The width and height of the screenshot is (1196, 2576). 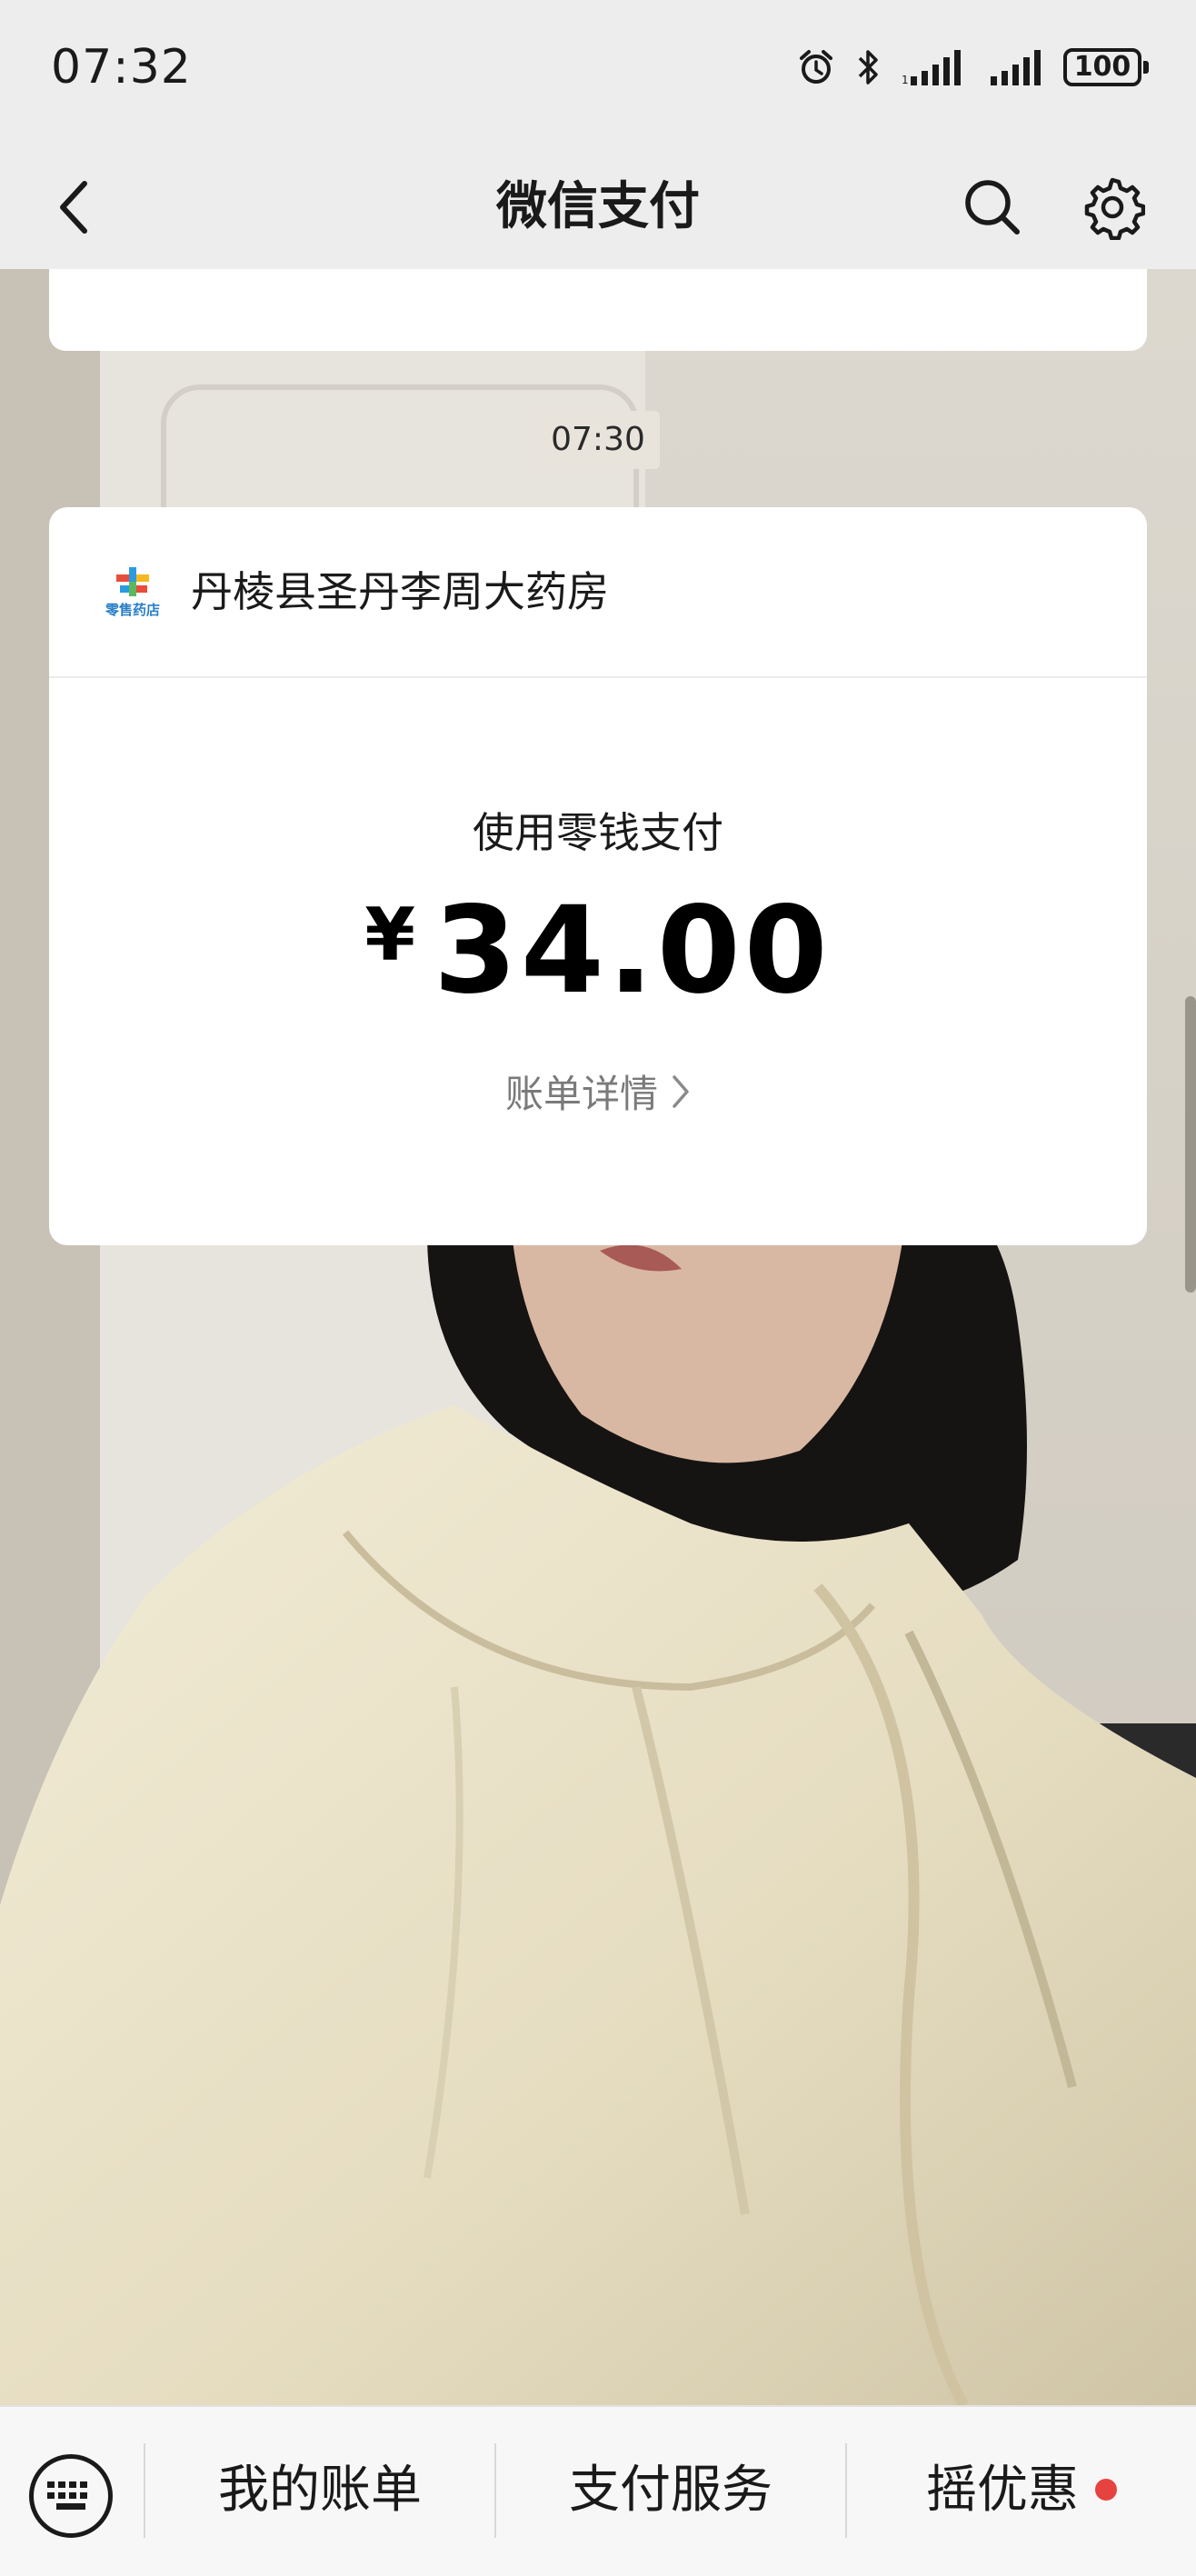 What do you see at coordinates (1017, 67) in the screenshot?
I see `signal-icon` at bounding box center [1017, 67].